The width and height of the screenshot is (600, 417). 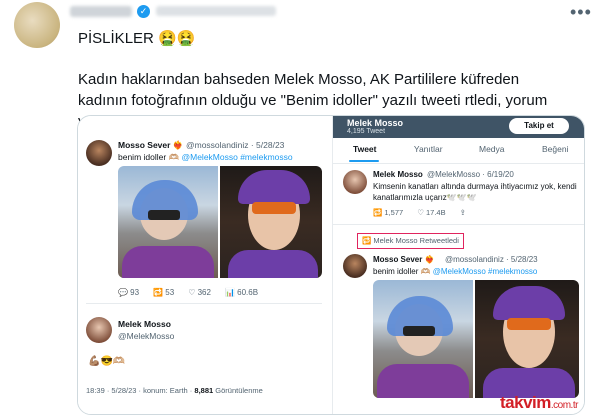 What do you see at coordinates (423, 339) in the screenshot?
I see `elderly-woman-photo-right` at bounding box center [423, 339].